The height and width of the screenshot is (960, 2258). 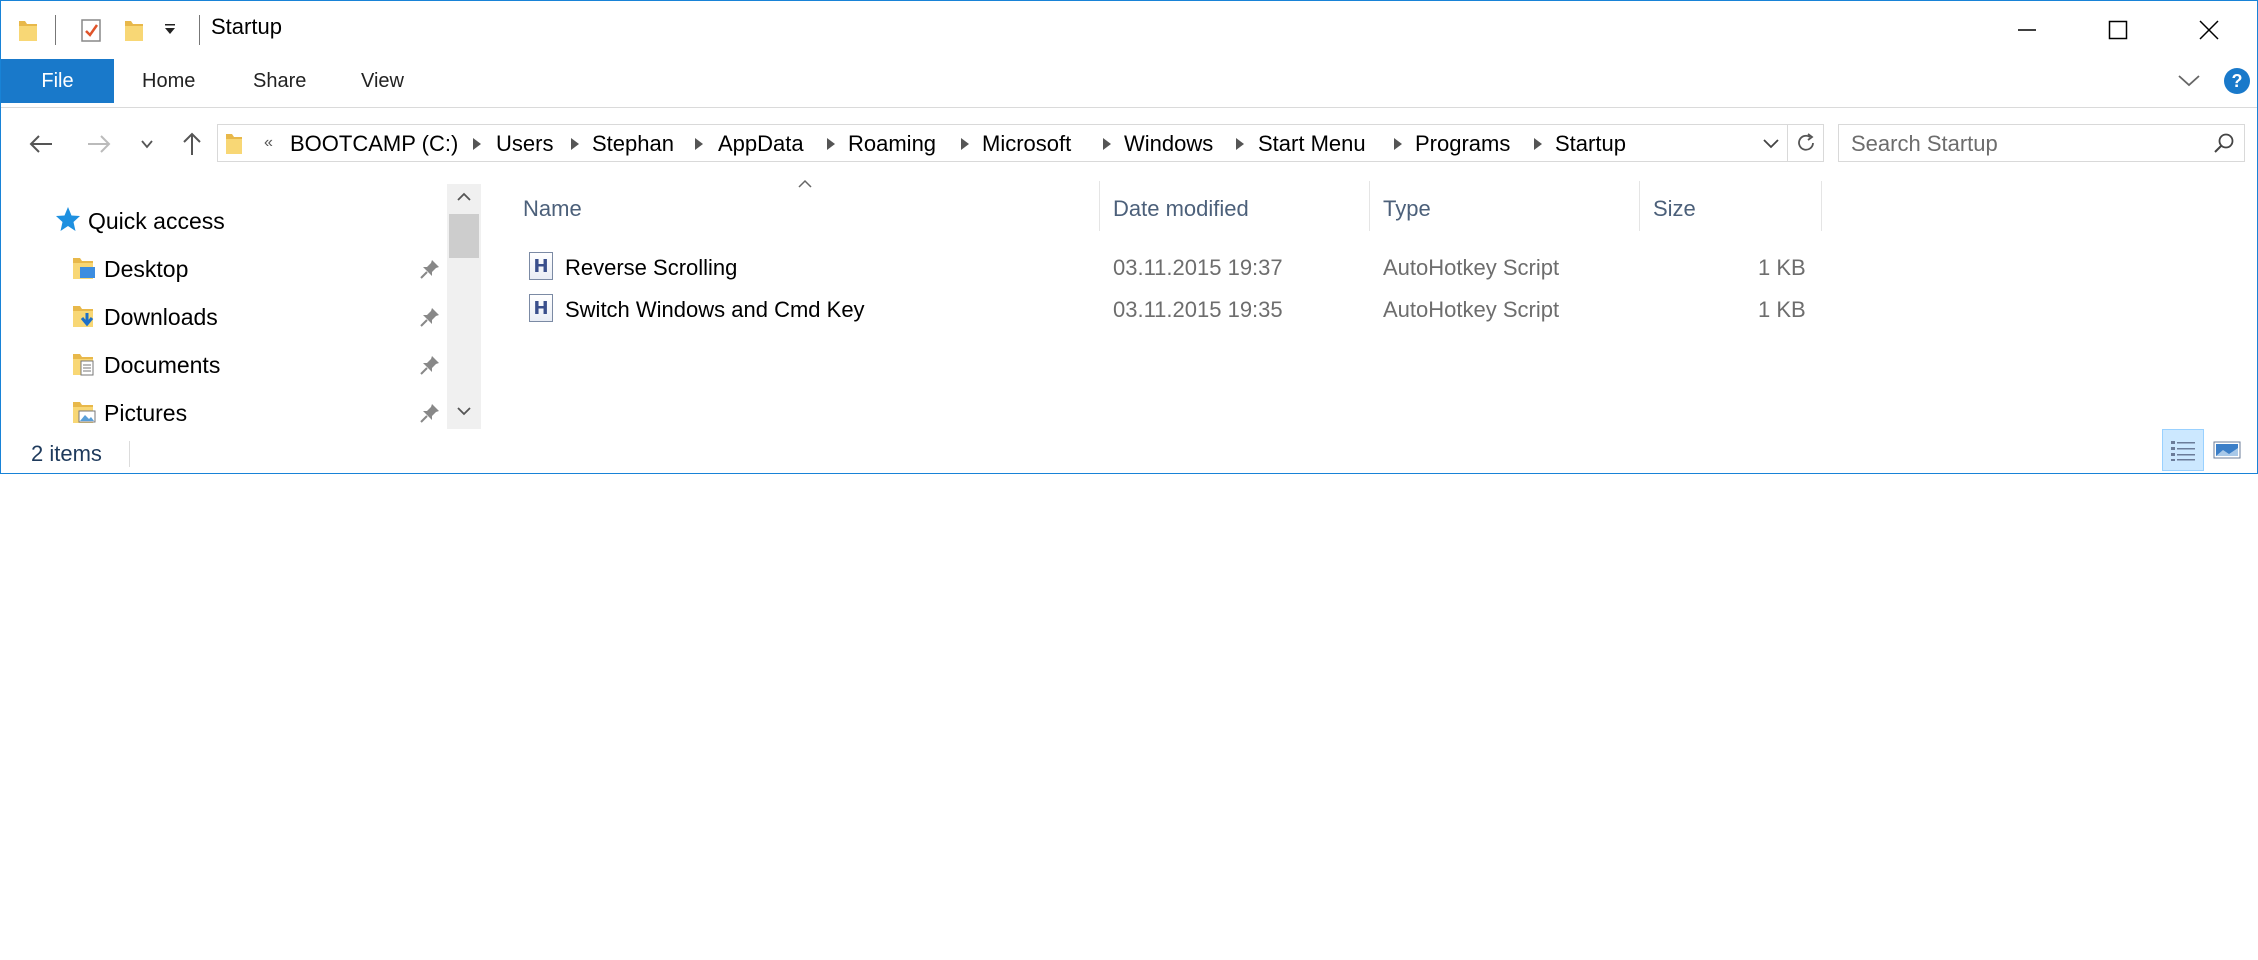 What do you see at coordinates (805, 185) in the screenshot?
I see `sort-ascending-icon` at bounding box center [805, 185].